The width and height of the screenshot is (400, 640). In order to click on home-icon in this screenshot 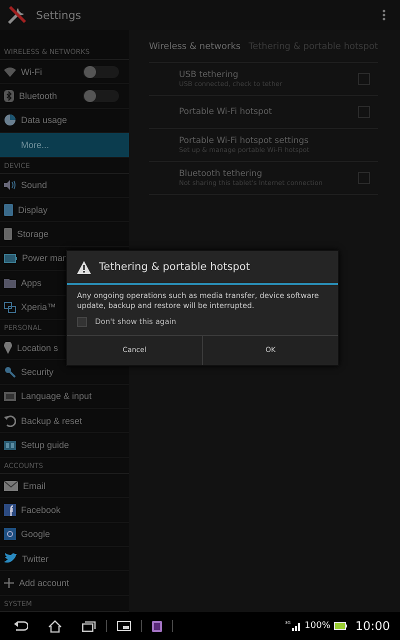, I will do `click(55, 626)`.